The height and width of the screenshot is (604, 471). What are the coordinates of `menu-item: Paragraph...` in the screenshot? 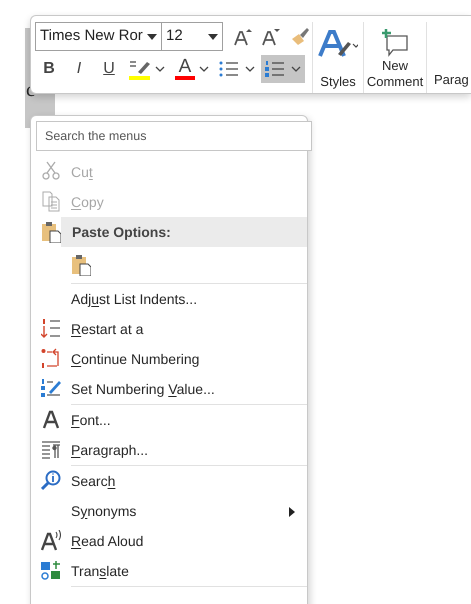 It's located at (109, 450).